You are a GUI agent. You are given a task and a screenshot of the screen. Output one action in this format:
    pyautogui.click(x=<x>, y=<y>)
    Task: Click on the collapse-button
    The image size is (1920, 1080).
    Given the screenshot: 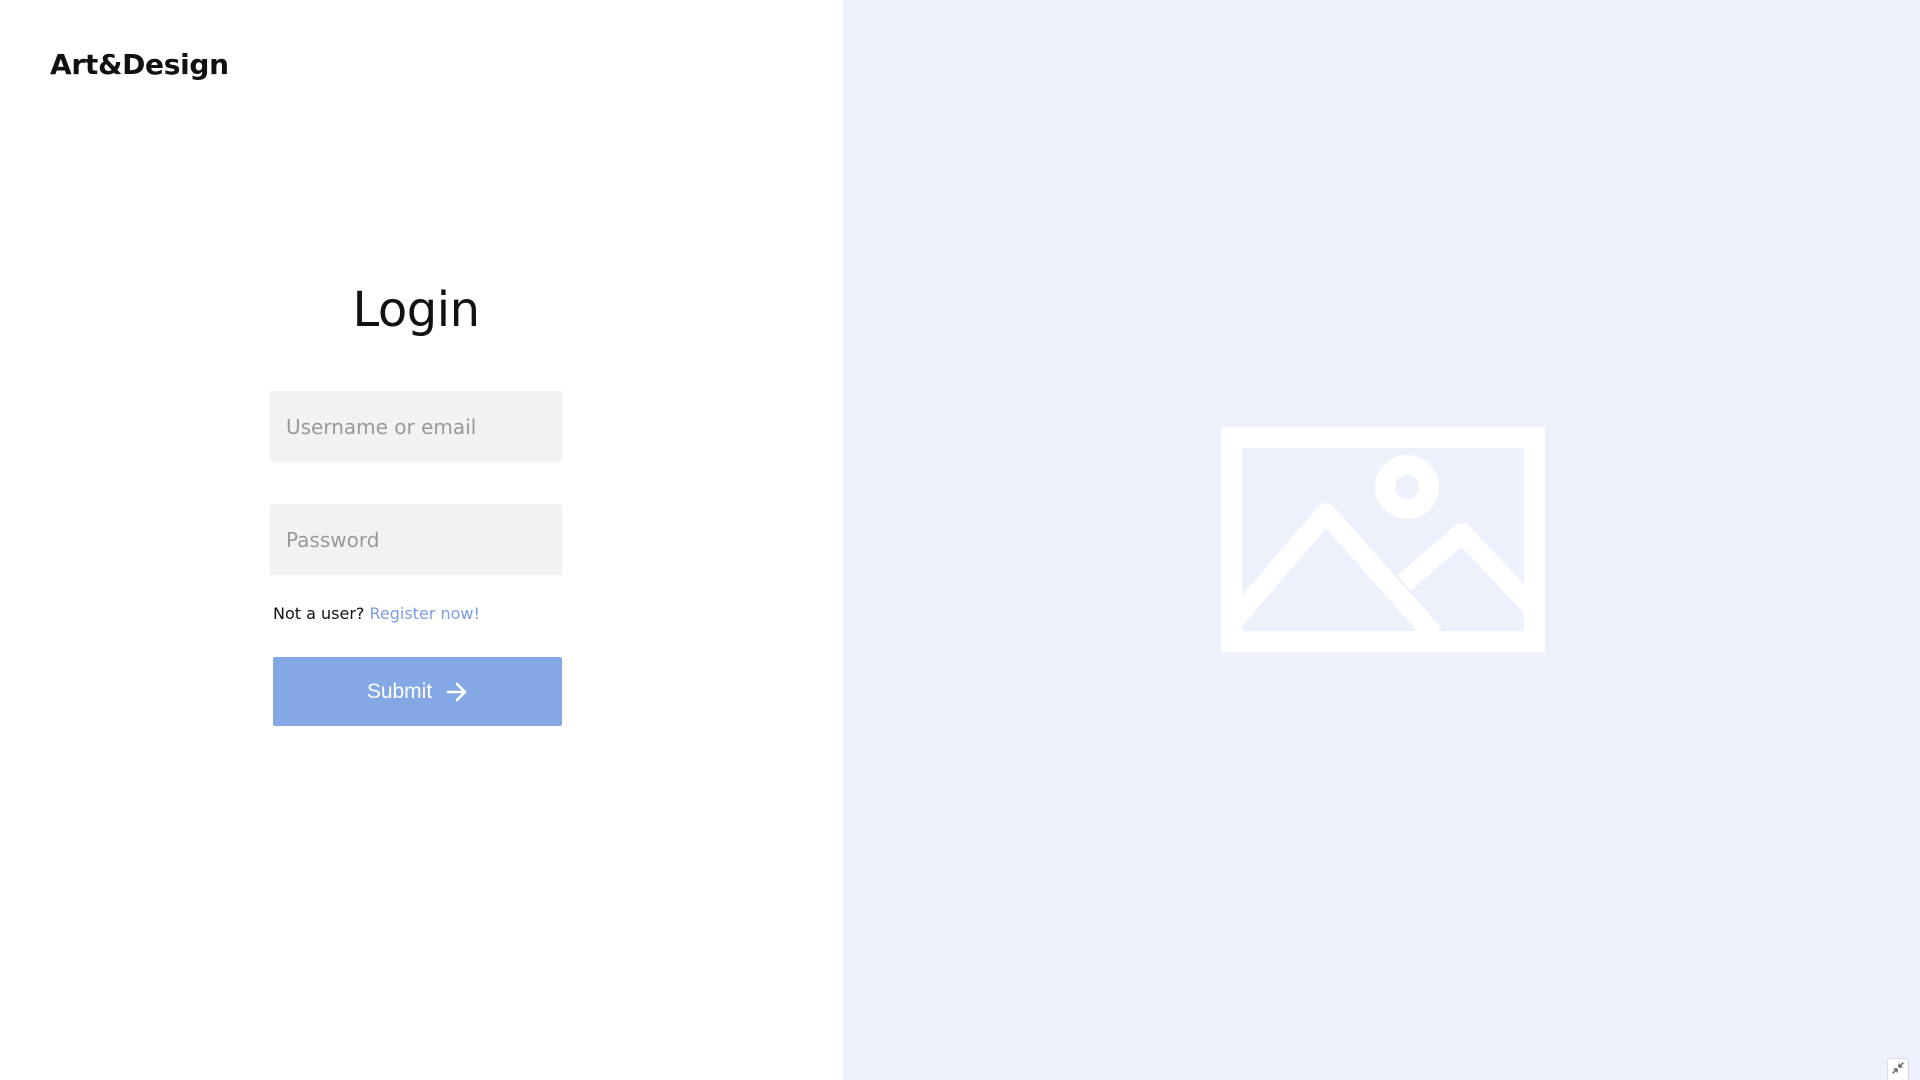 What is the action you would take?
    pyautogui.click(x=1898, y=1069)
    